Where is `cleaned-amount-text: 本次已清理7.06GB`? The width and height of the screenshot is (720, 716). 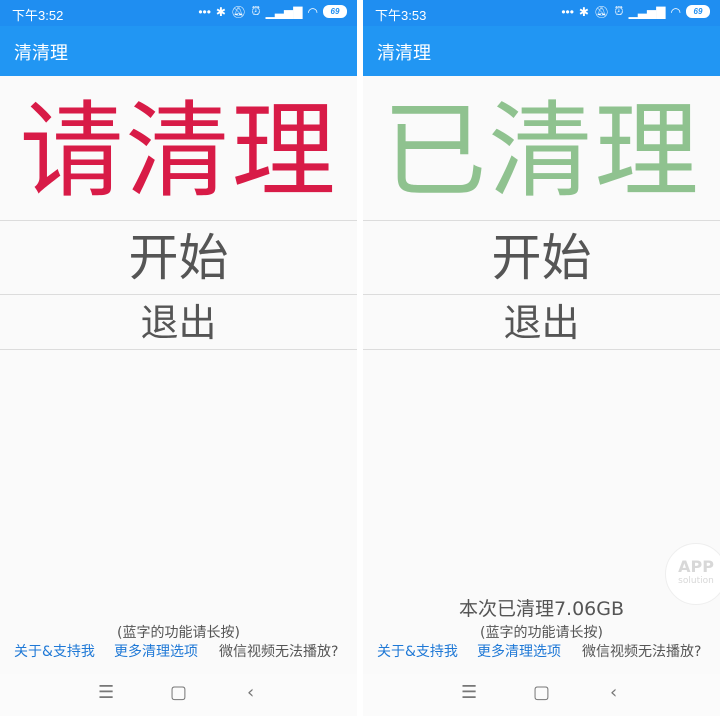 cleaned-amount-text: 本次已清理7.06GB is located at coordinates (541, 609).